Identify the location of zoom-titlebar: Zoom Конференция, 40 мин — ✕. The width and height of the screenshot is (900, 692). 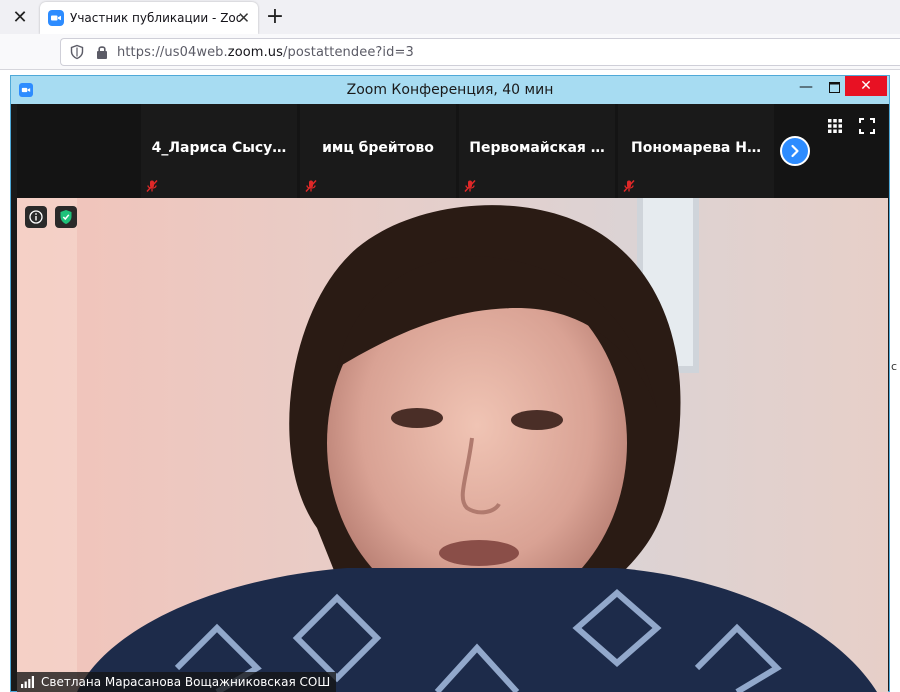
(450, 90).